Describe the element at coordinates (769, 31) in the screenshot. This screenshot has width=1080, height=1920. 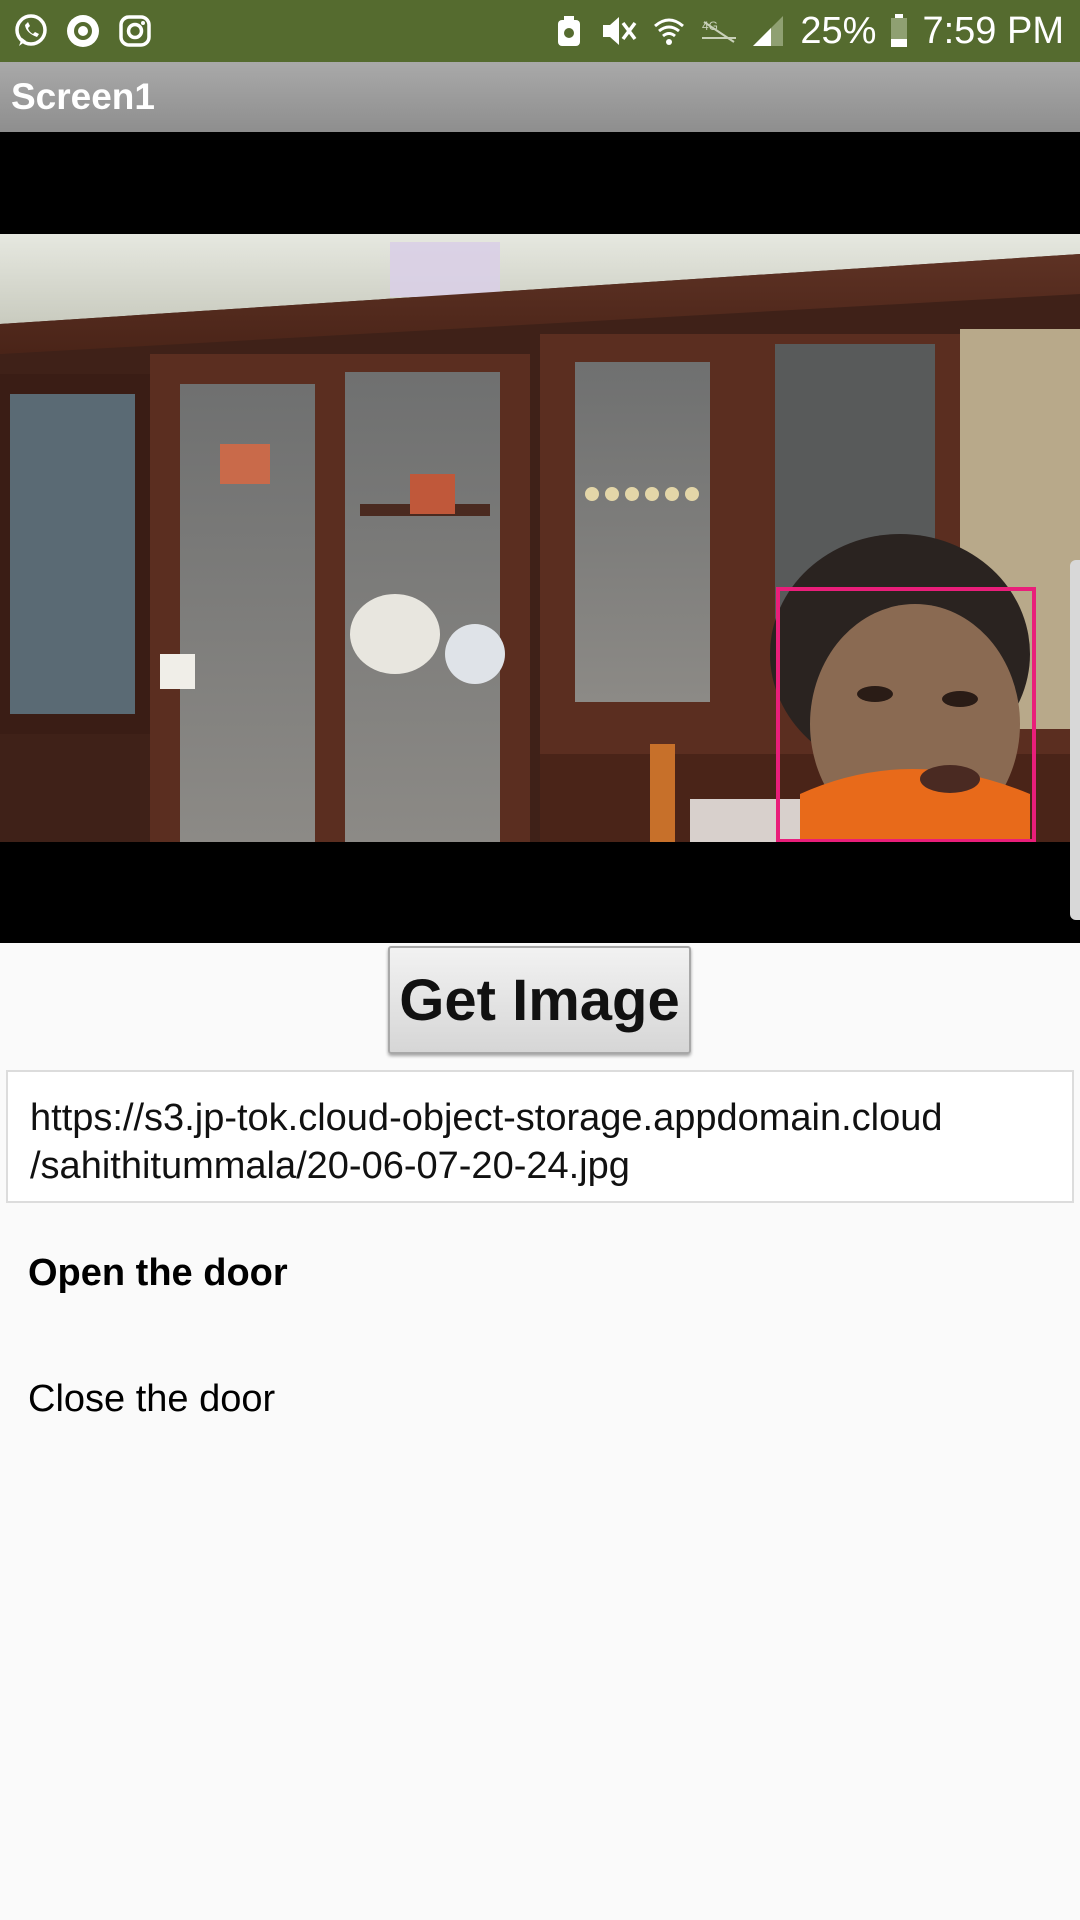
I see `signal-icon` at that location.